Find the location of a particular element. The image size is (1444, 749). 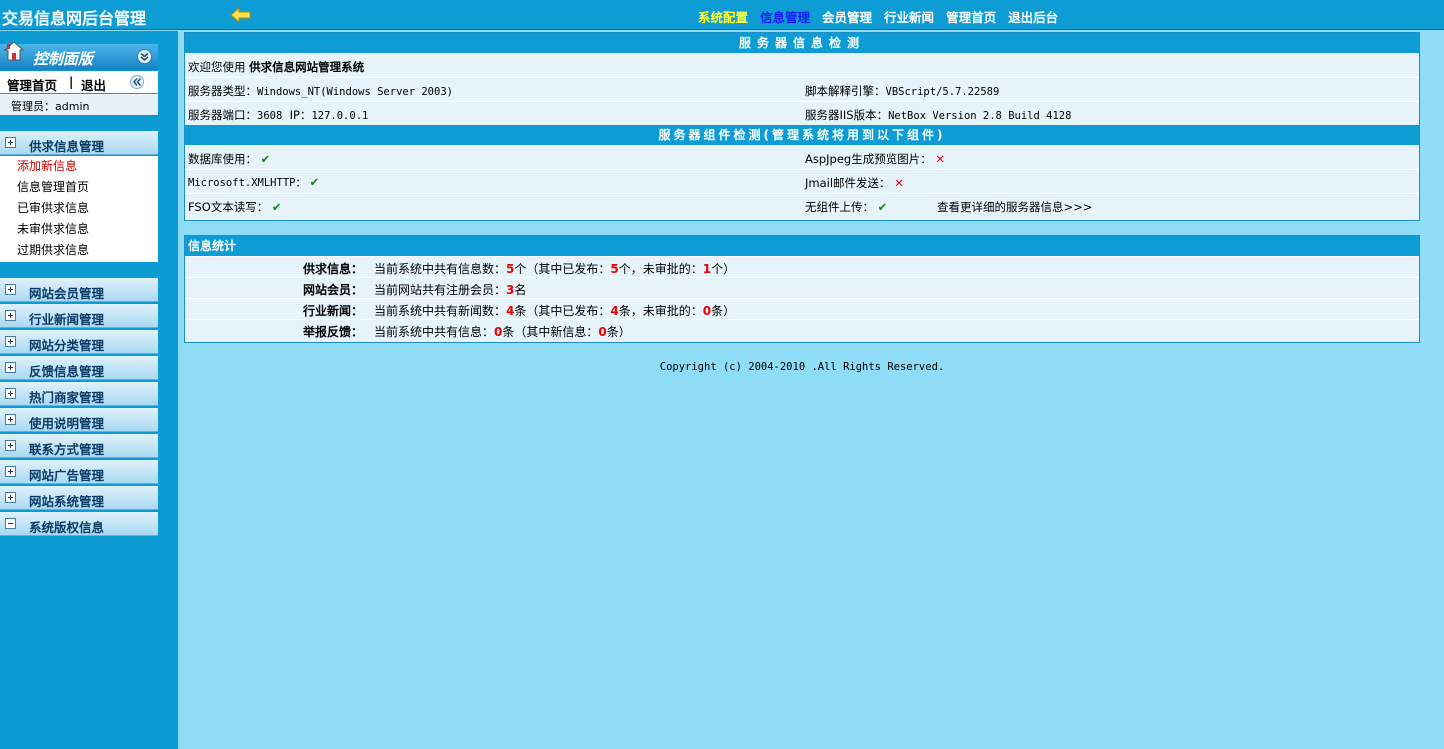

top-bar: 交易信息网后台管理 系统配置 信息管理 会员管理 行业新闻 管理首页 退出后台 is located at coordinates (722, 15).